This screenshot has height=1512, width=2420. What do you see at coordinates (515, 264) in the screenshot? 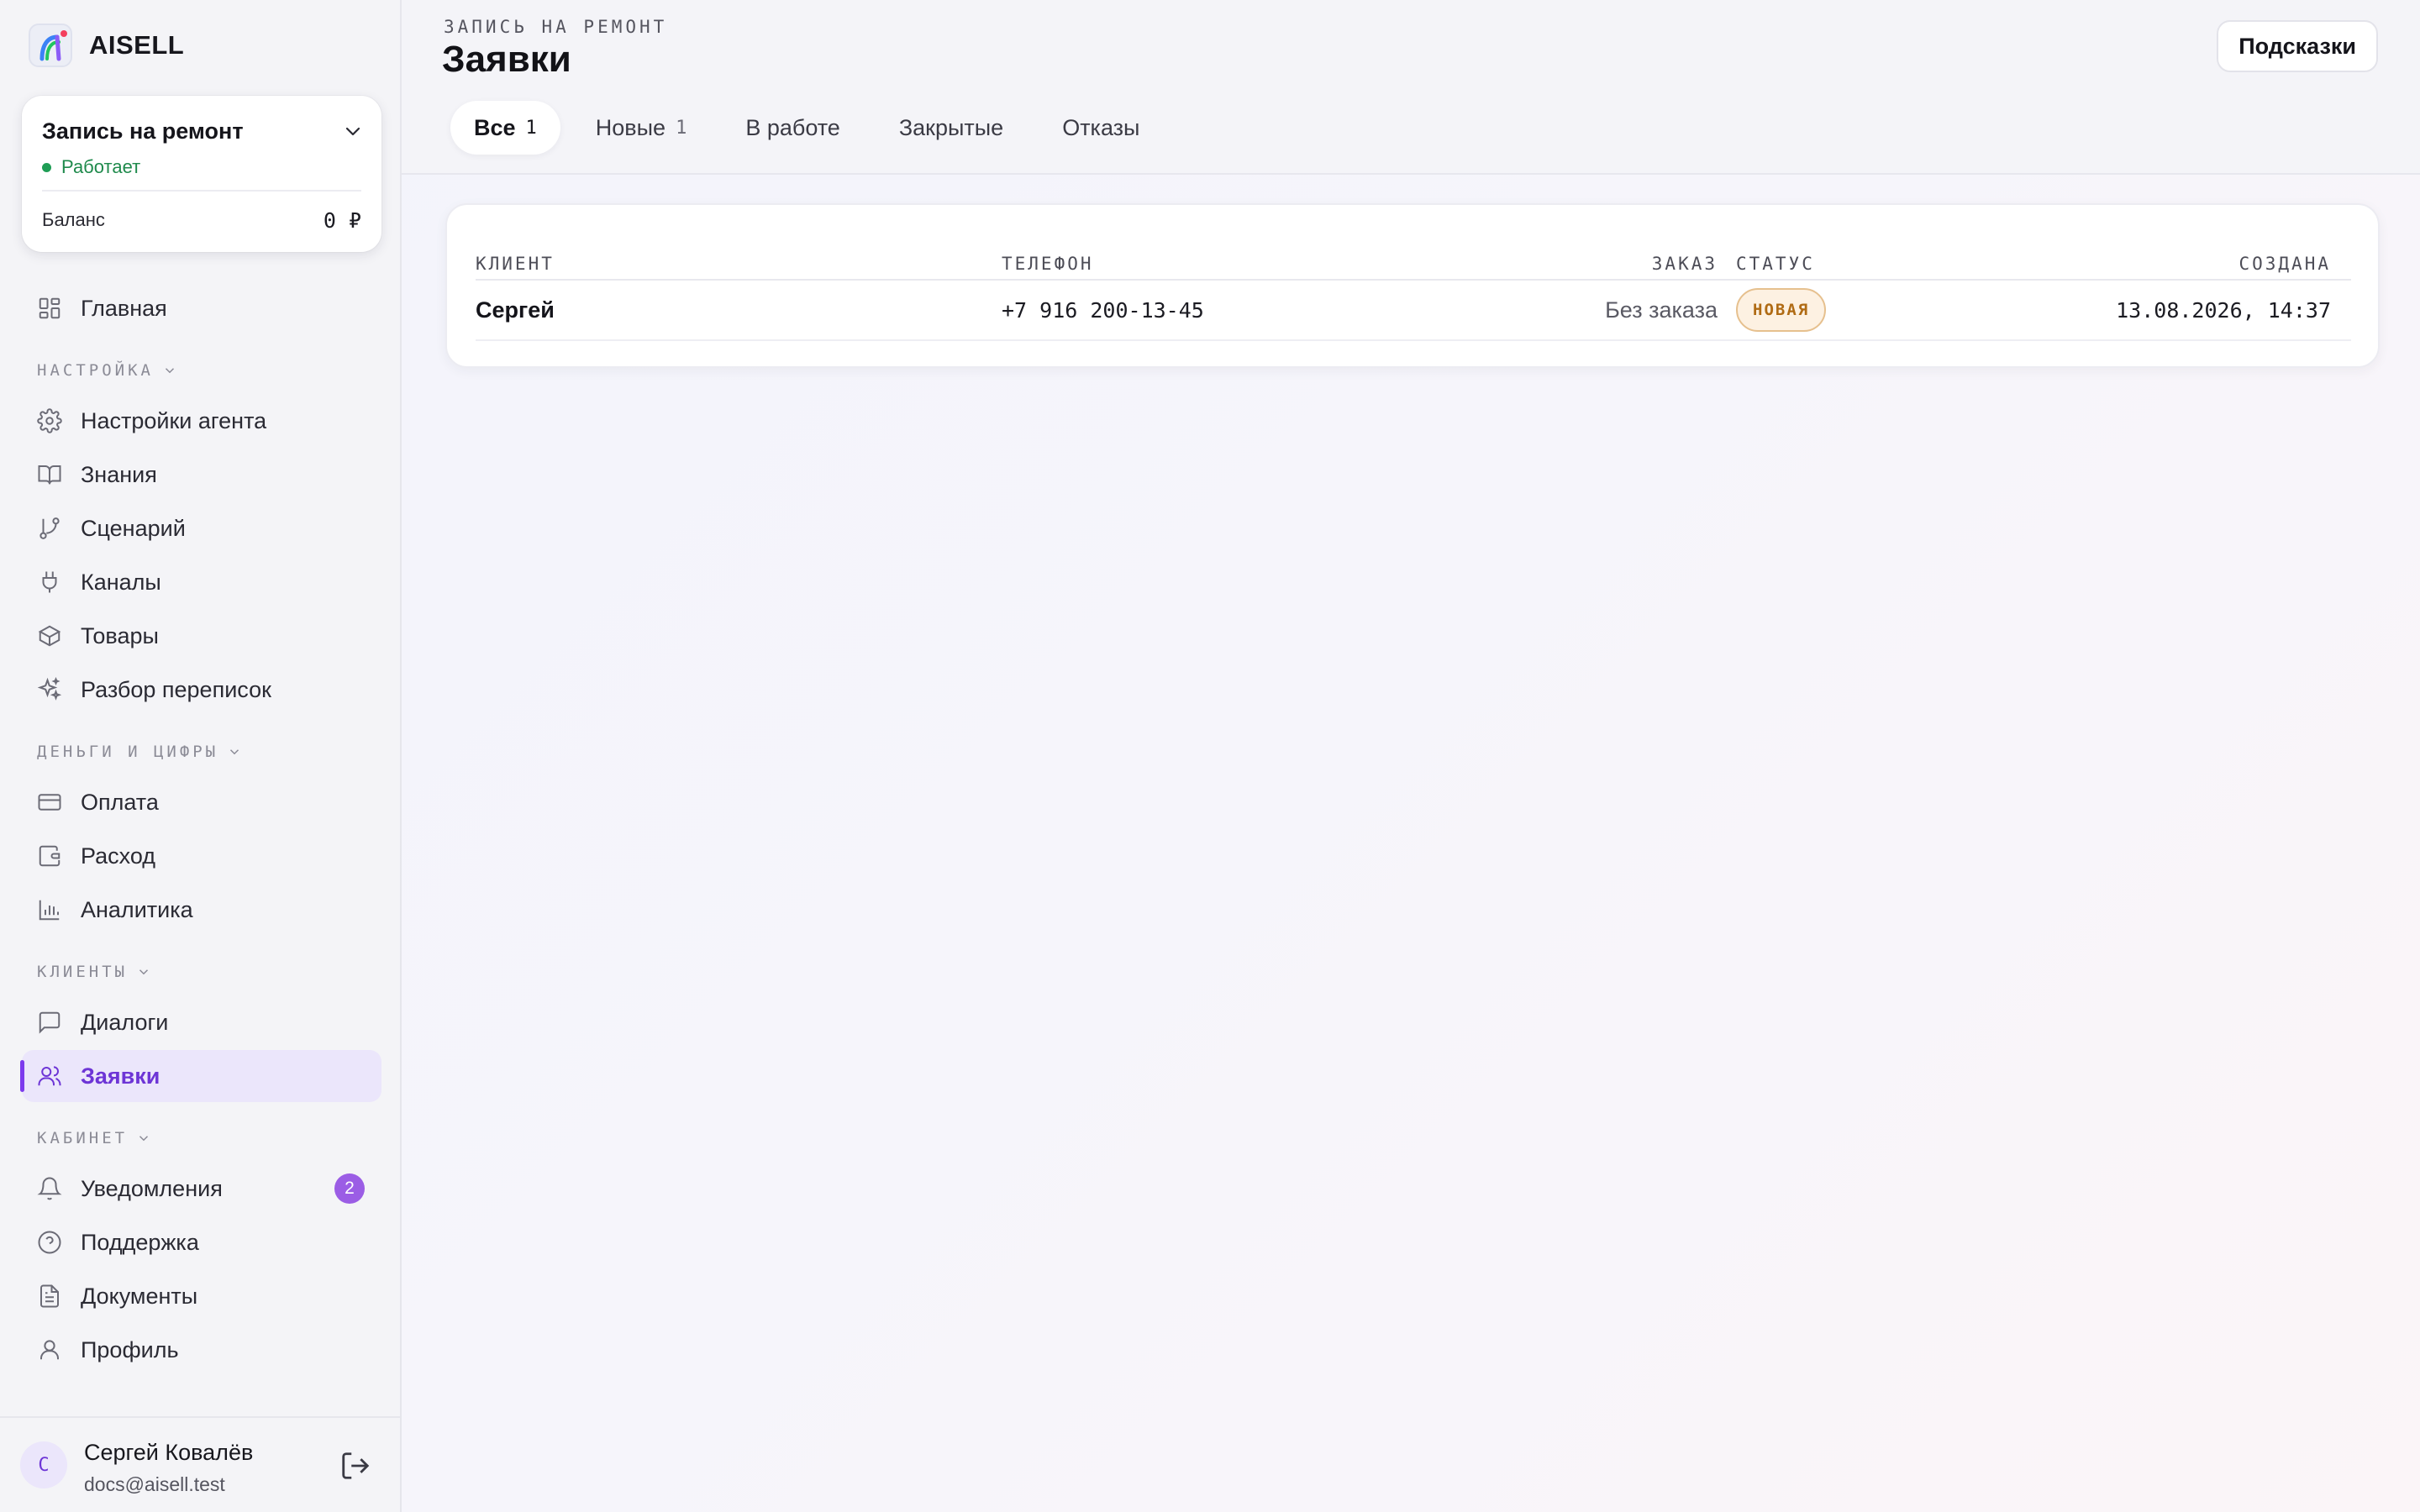
I see `column-header-client: КЛИЕНТ` at bounding box center [515, 264].